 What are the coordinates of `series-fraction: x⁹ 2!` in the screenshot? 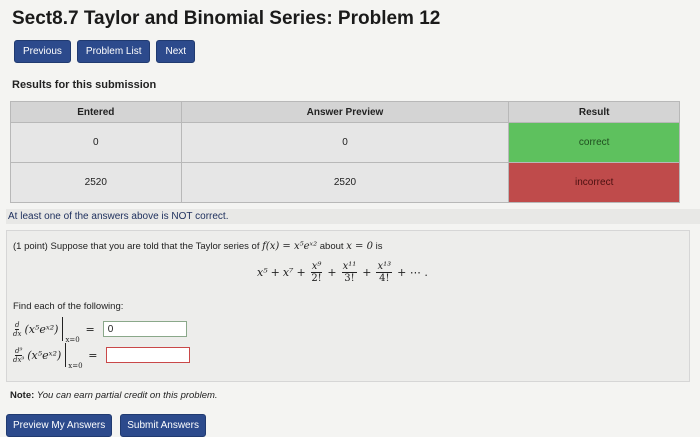 It's located at (316, 272).